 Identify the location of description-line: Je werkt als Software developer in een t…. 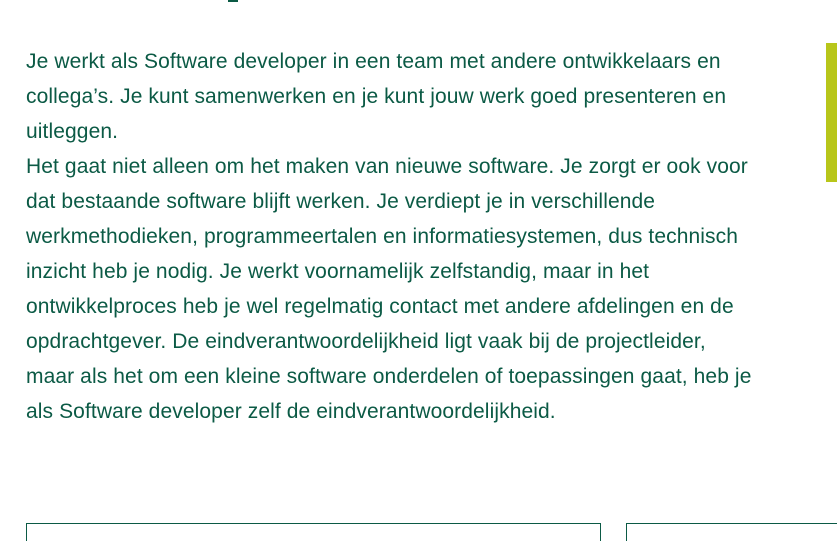
(373, 61).